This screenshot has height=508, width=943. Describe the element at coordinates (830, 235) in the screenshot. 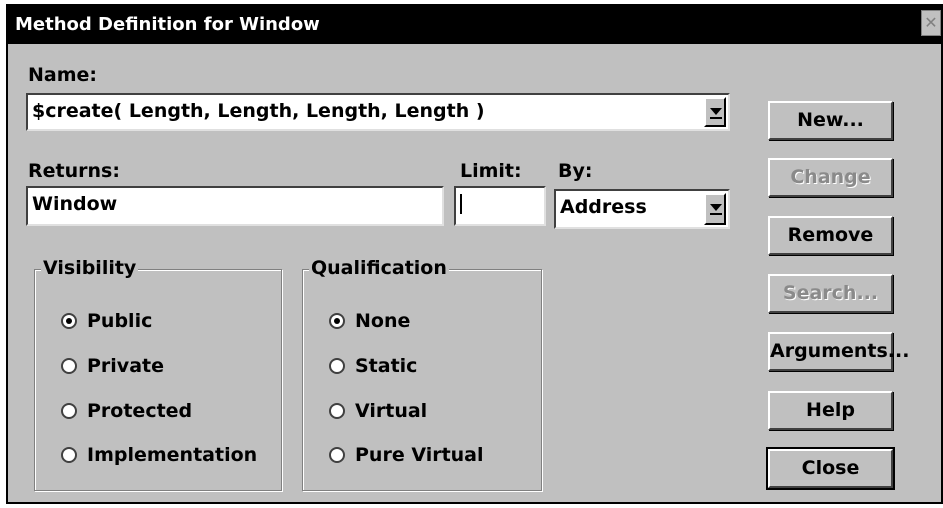

I see `remove-button: Remove` at that location.